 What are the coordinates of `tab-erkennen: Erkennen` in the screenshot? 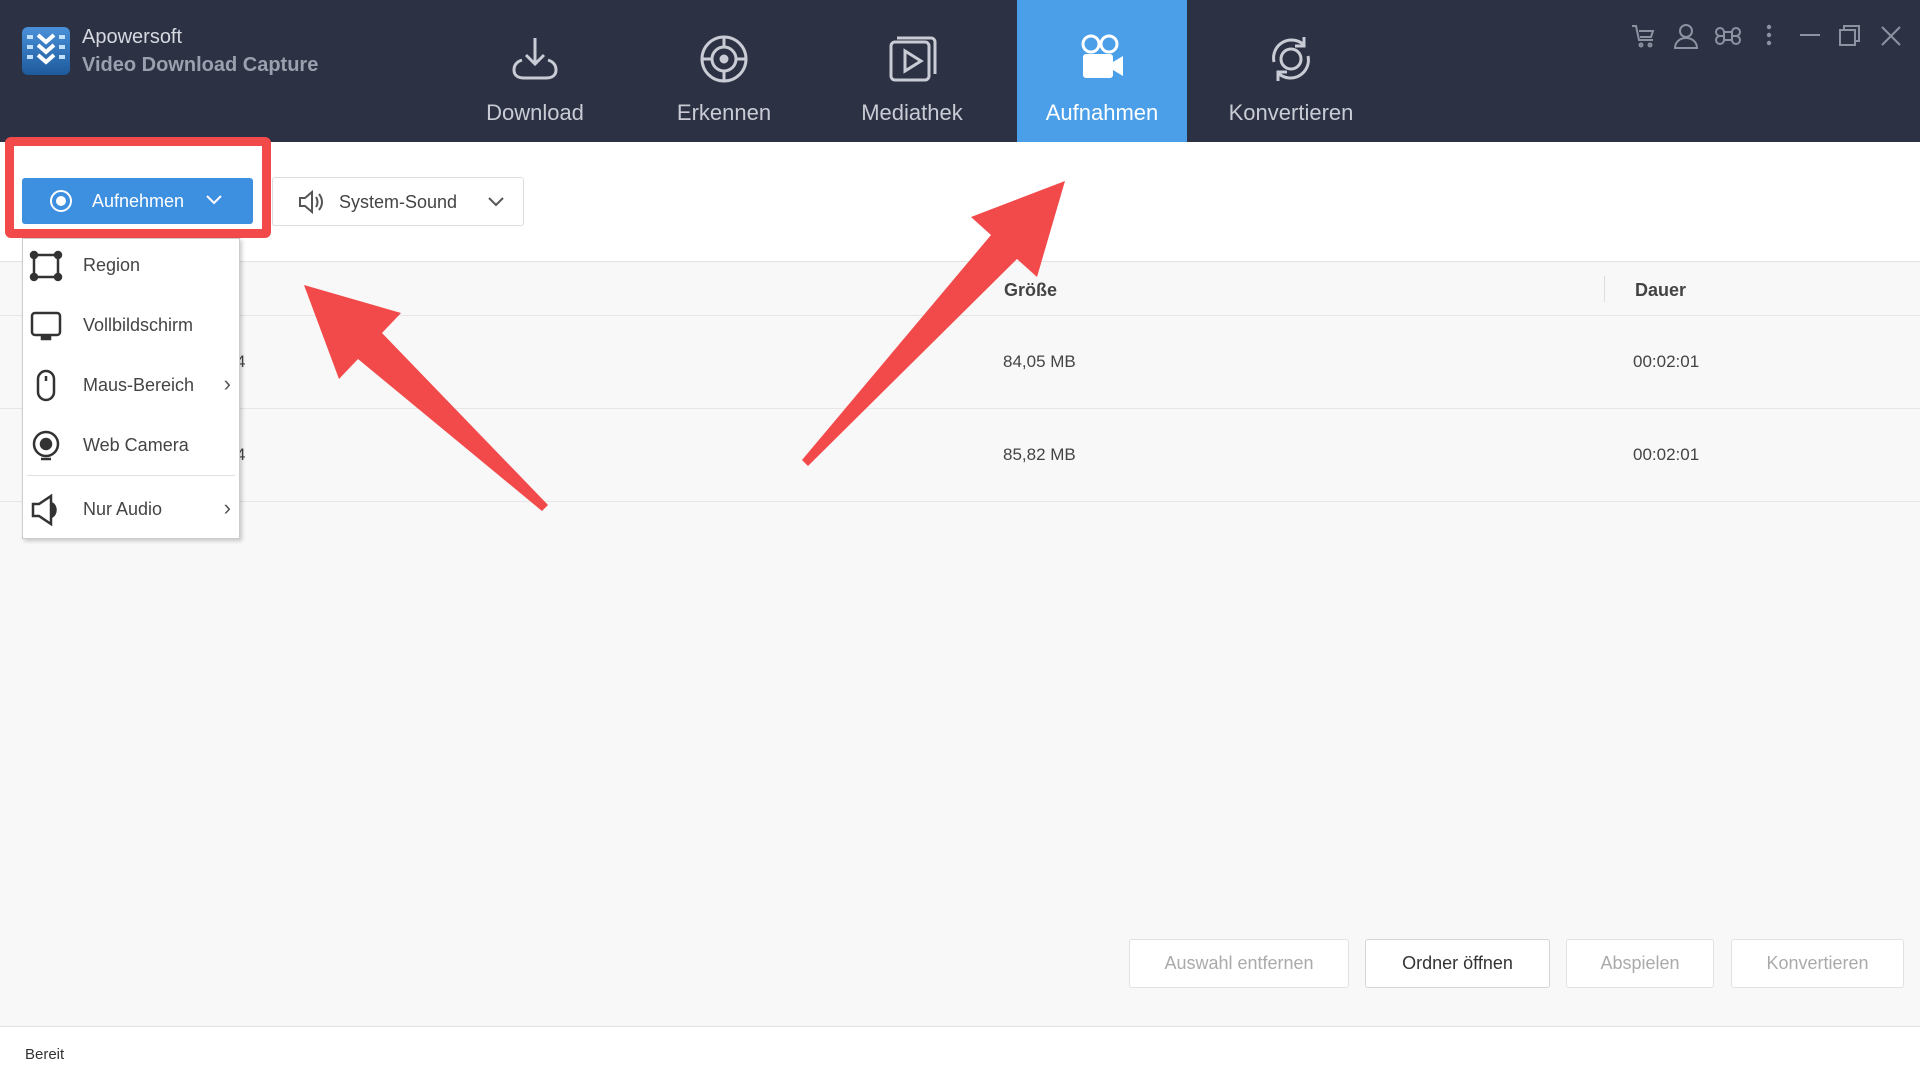 It's located at (724, 71).